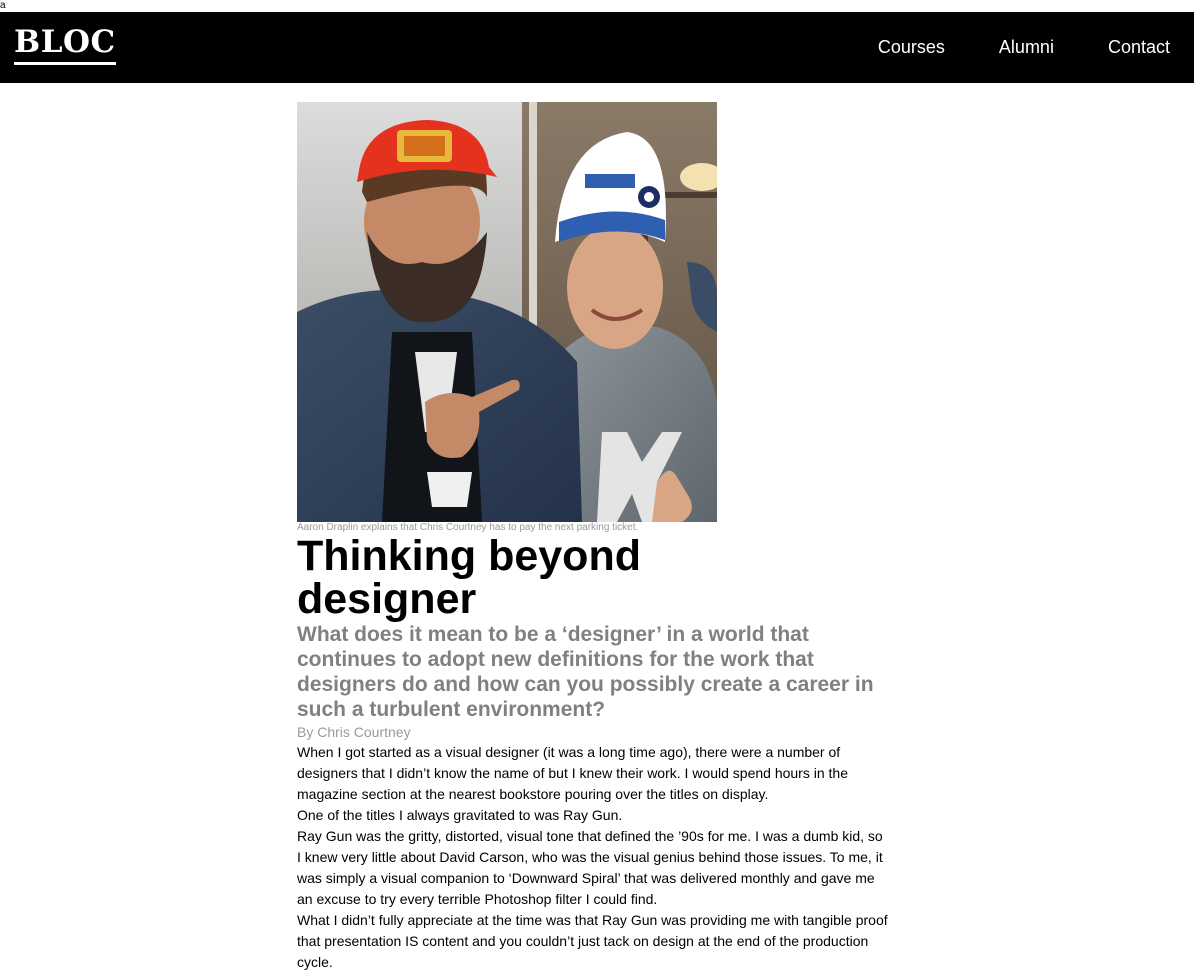 Image resolution: width=1194 pixels, height=973 pixels. What do you see at coordinates (469, 577) in the screenshot?
I see `article-title: Thinking beyond designer` at bounding box center [469, 577].